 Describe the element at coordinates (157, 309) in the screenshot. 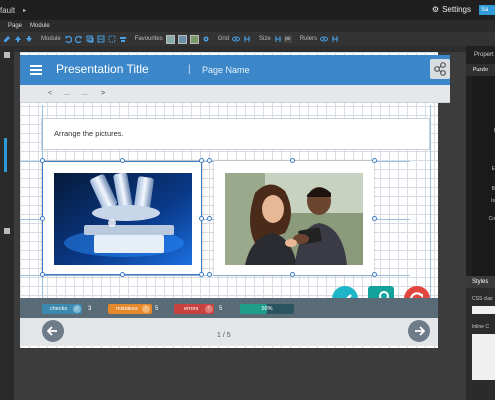

I see `mistakes-count: 5` at that location.